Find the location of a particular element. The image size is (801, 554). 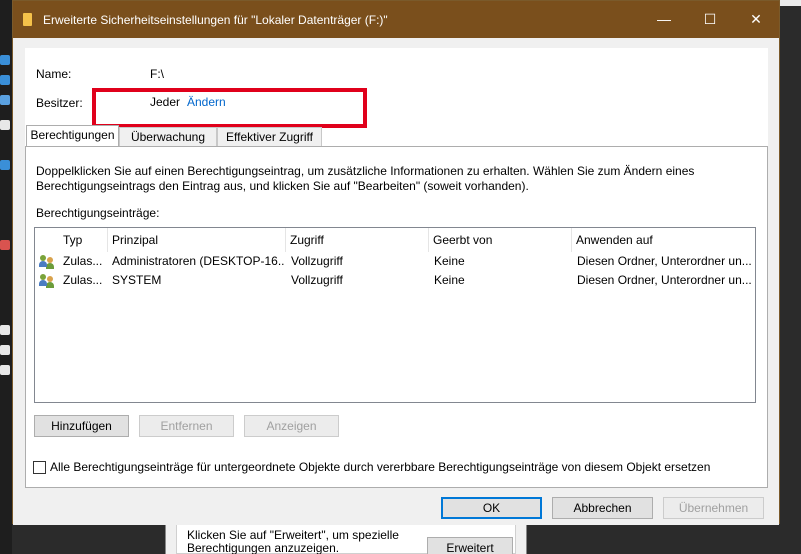

tab-auditing: Überwachung is located at coordinates (168, 137).